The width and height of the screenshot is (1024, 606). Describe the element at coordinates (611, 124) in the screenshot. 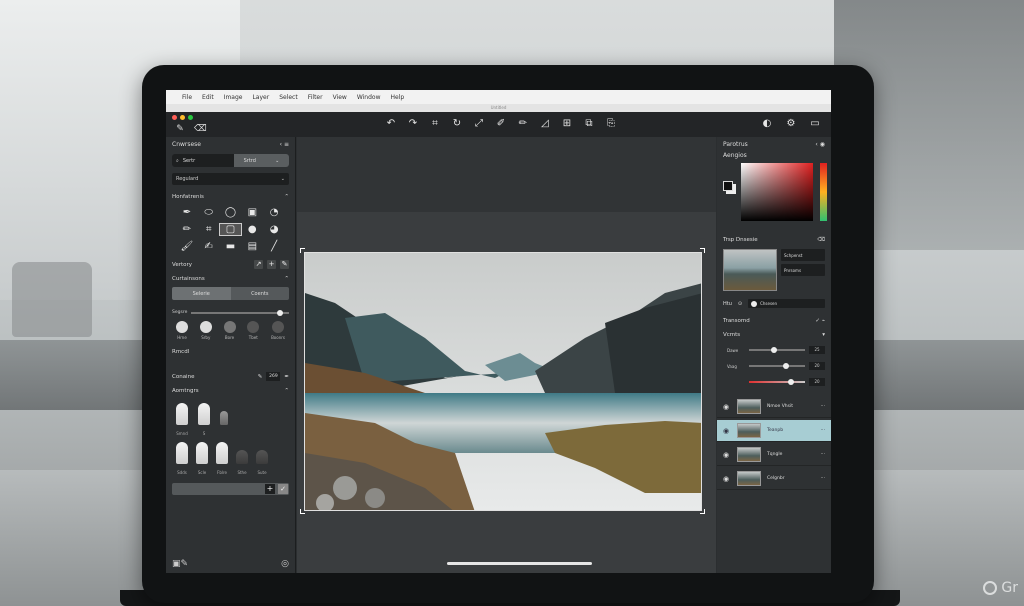

I see `export-icon: ⎘` at that location.